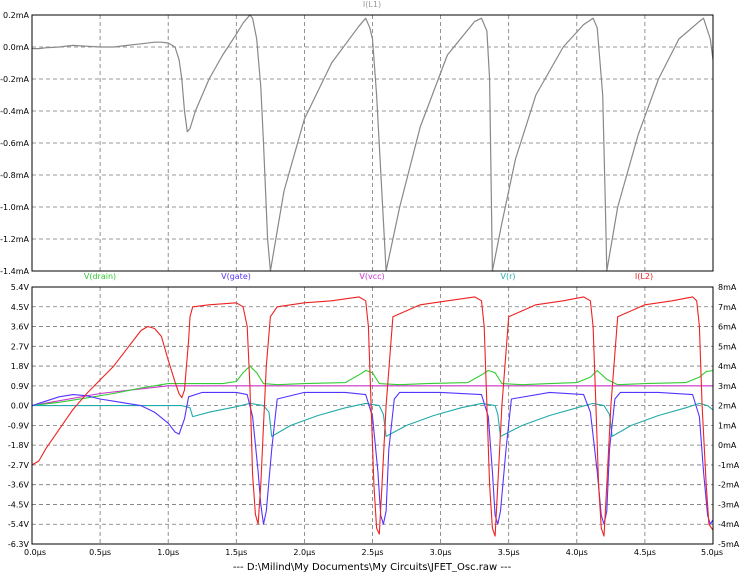  What do you see at coordinates (645, 552) in the screenshot?
I see `x-tick-label: 4.5µs` at bounding box center [645, 552].